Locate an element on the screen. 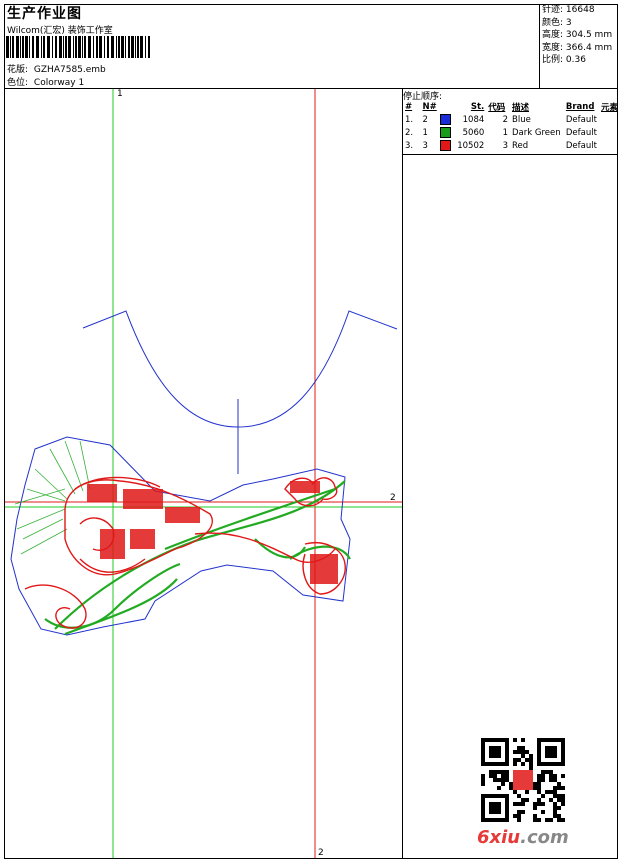 The height and width of the screenshot is (862, 620). colorway-row: 色位: Colorway 1 is located at coordinates (45, 81).